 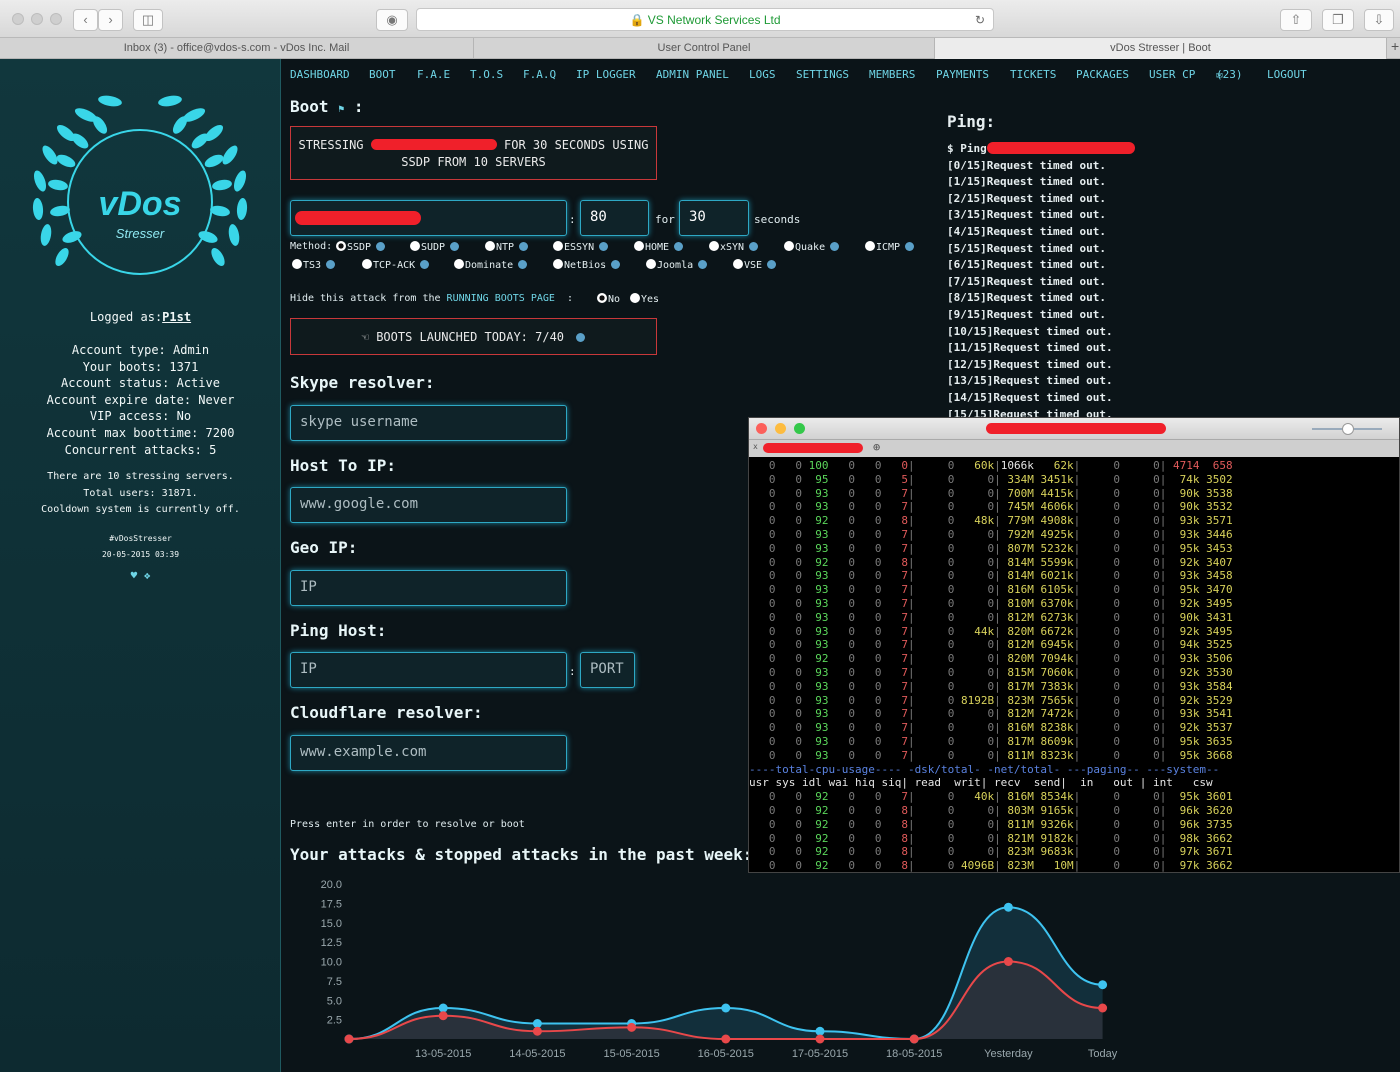 What do you see at coordinates (1348, 429) in the screenshot?
I see `terminal-slider-knob` at bounding box center [1348, 429].